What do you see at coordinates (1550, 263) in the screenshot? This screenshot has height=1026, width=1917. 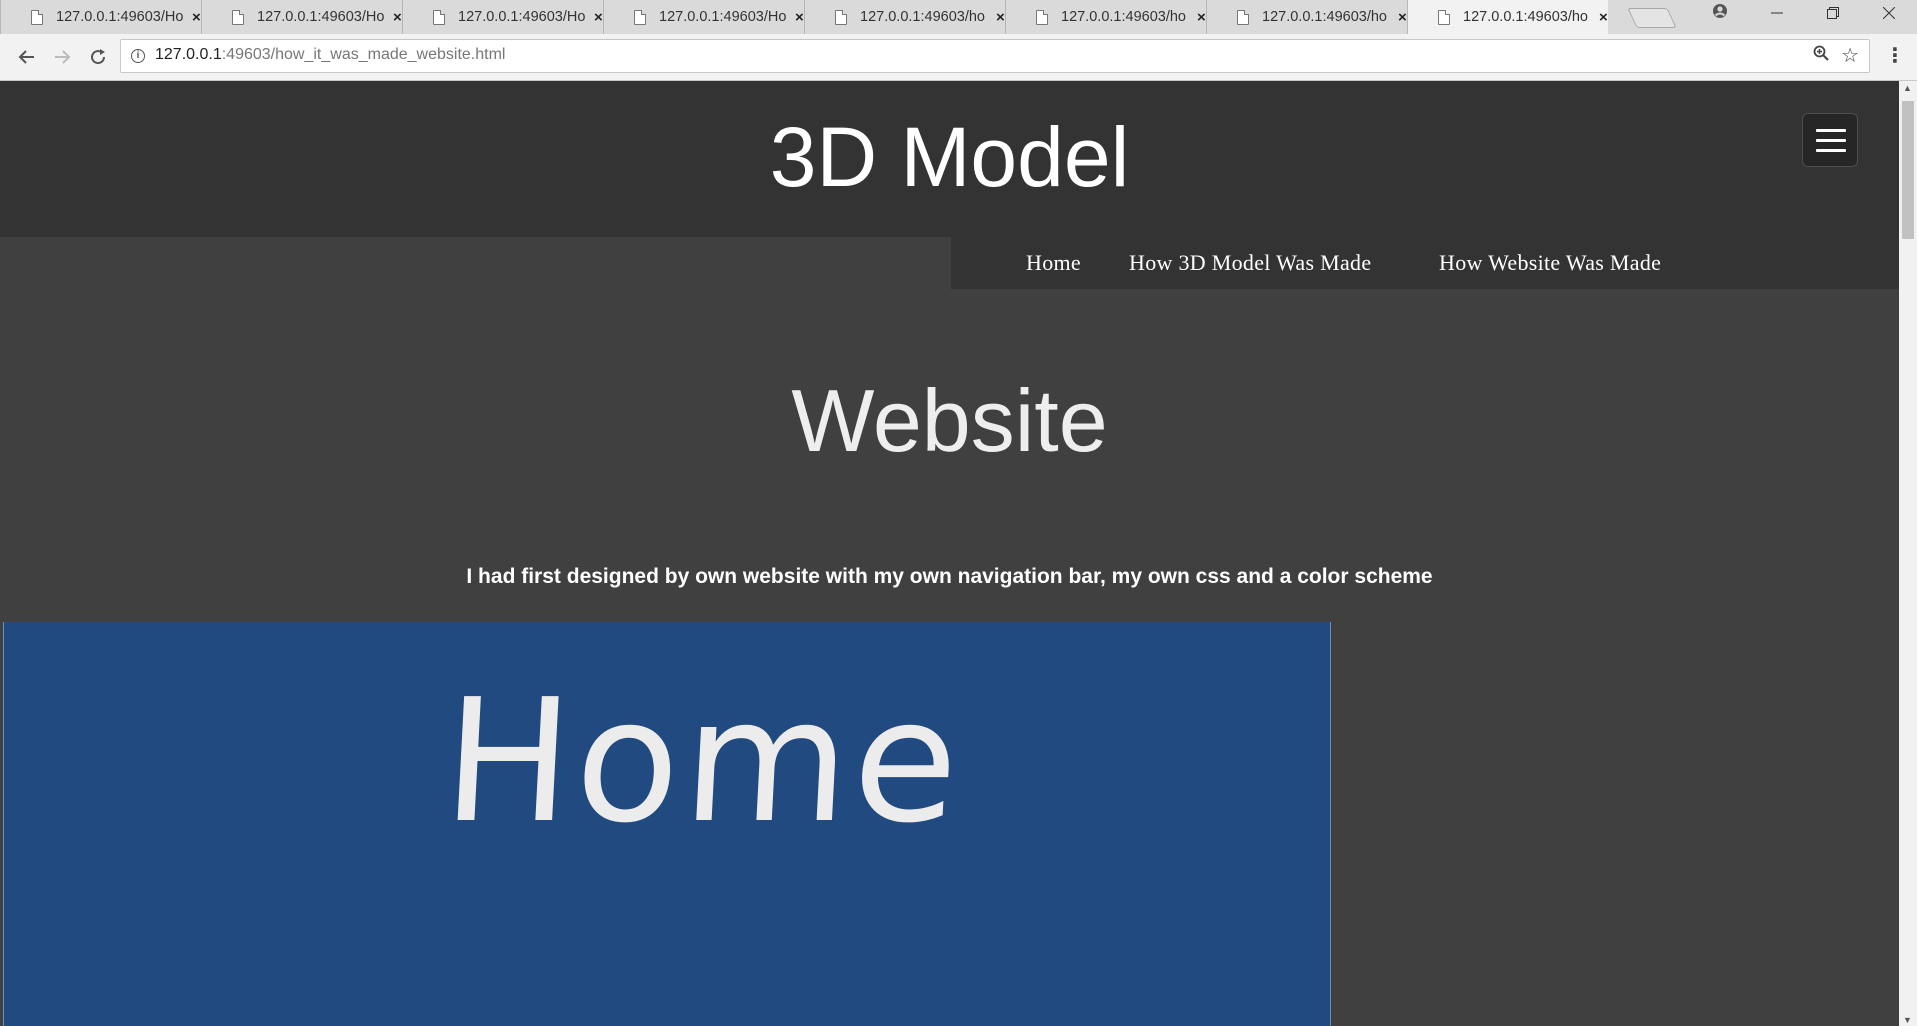 I see `nav-link-website: How Website Was Made` at bounding box center [1550, 263].